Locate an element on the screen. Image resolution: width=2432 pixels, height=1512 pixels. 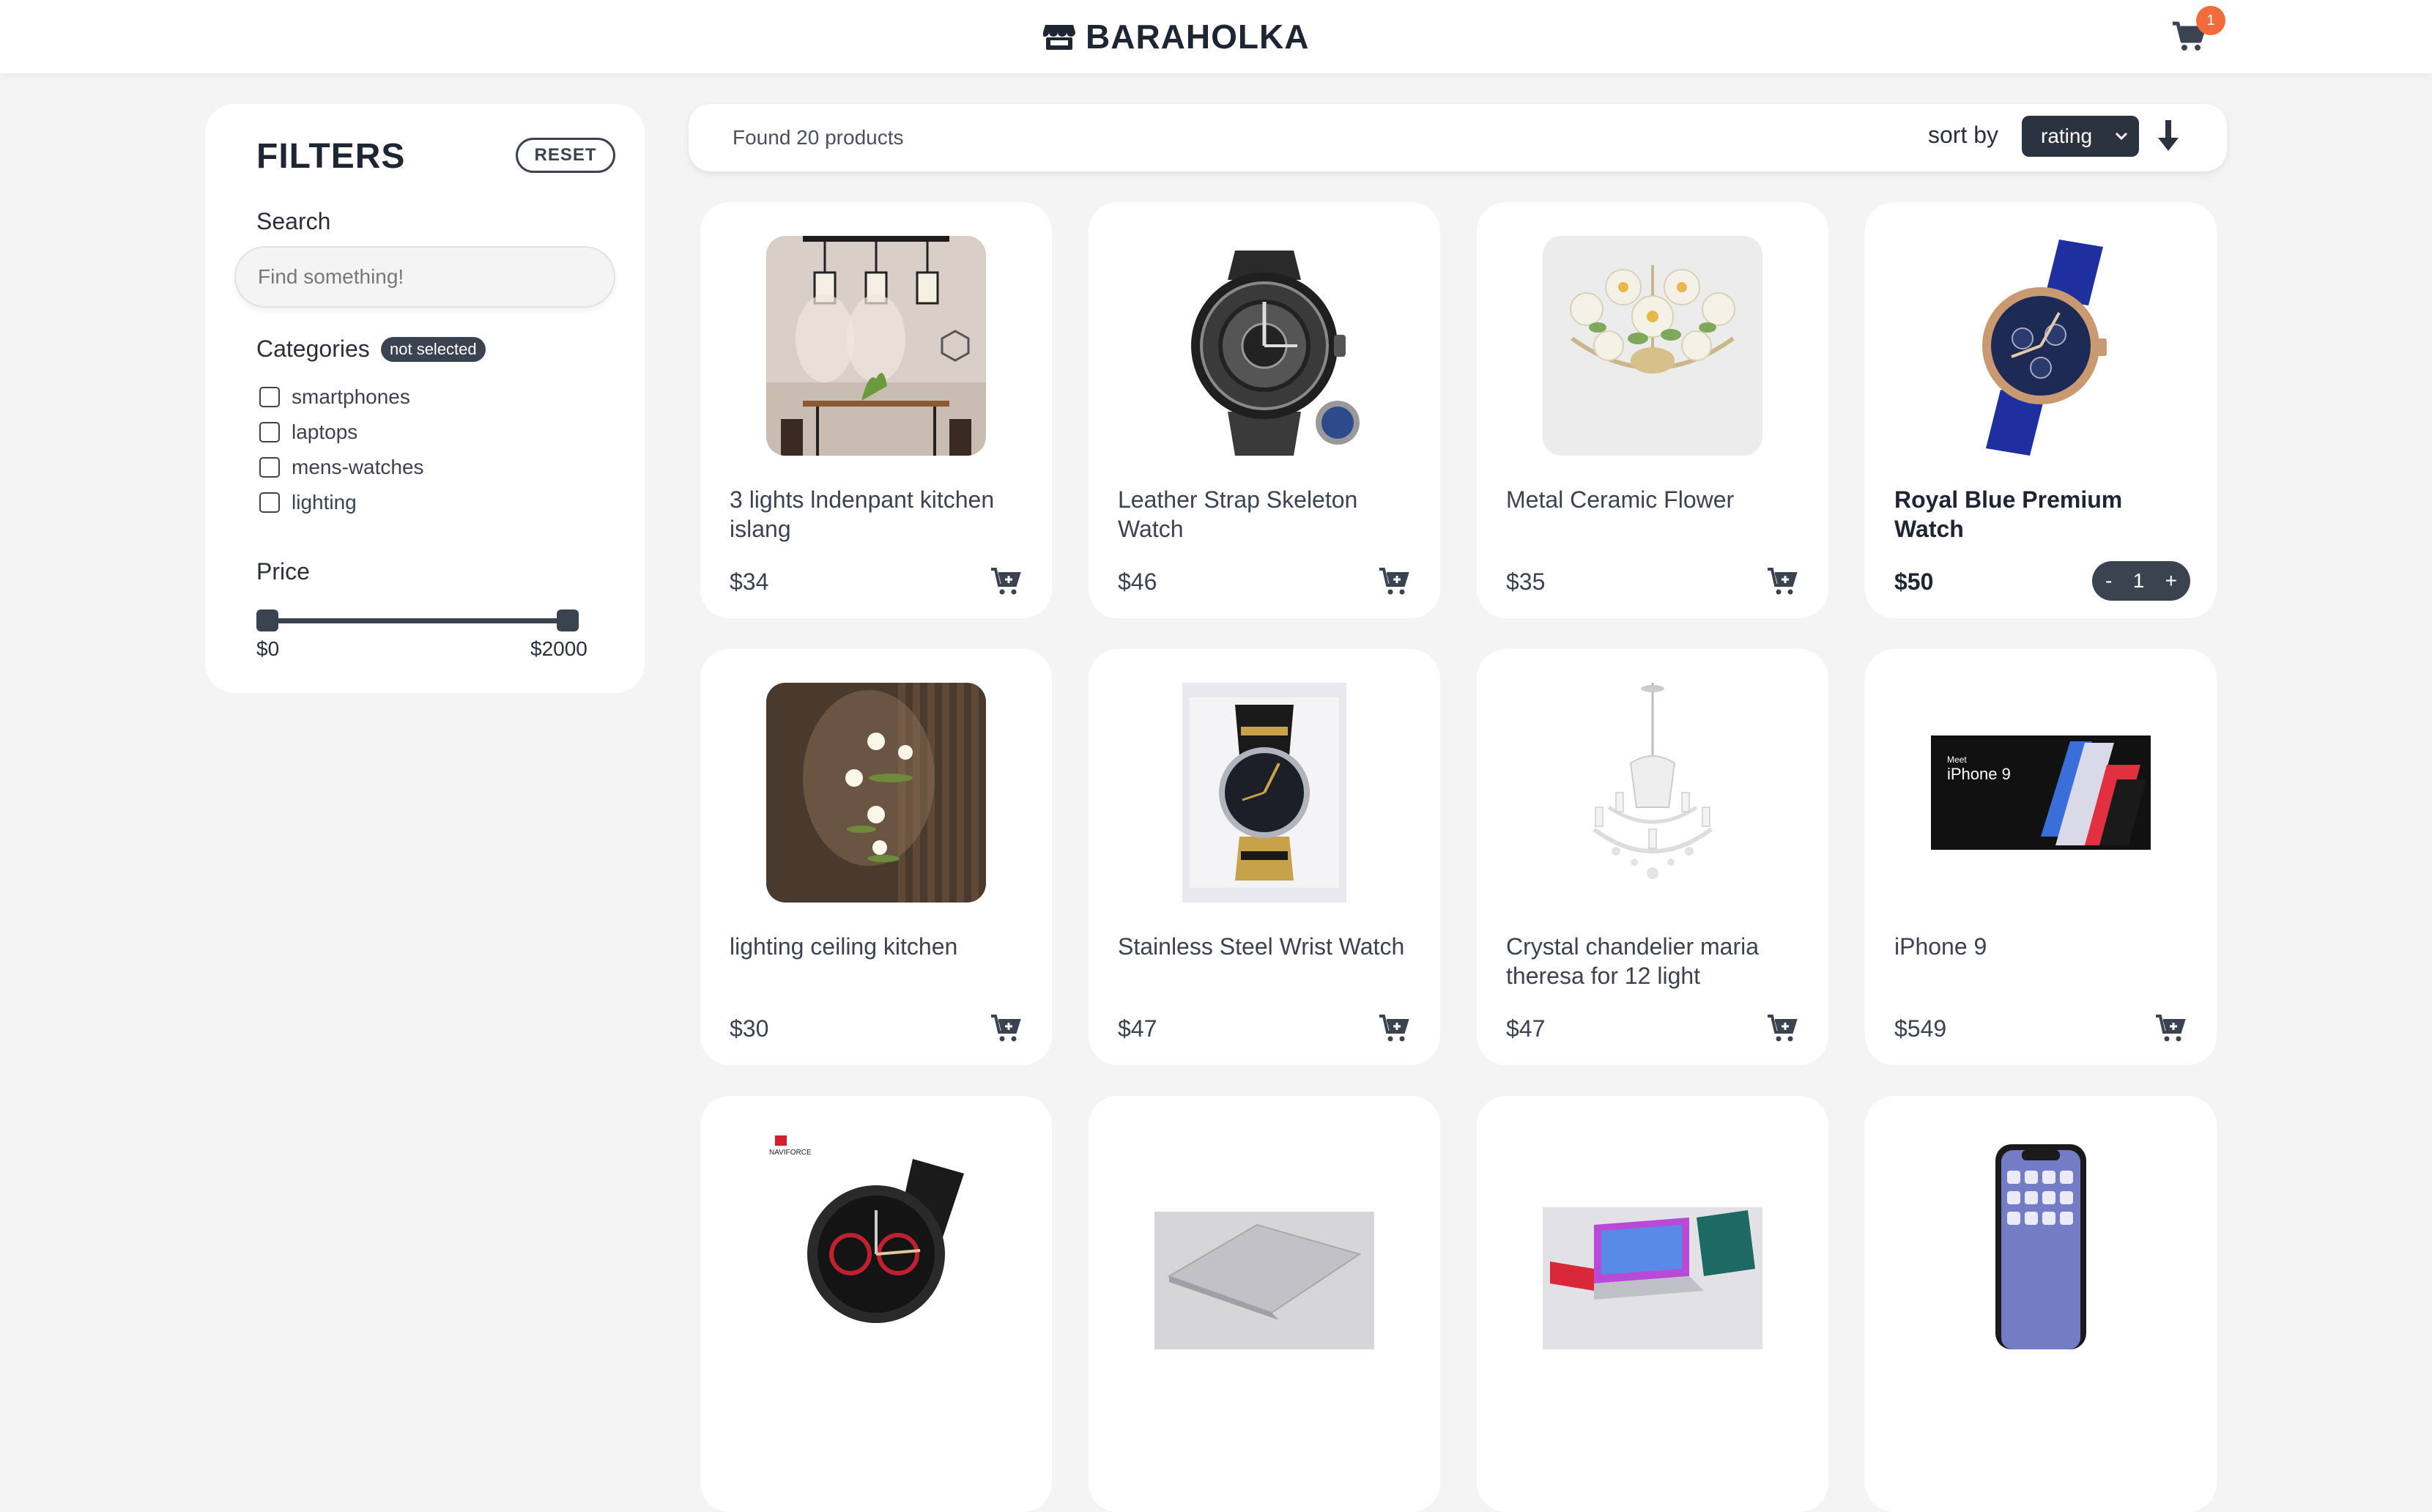
price-min-handle is located at coordinates (267, 620).